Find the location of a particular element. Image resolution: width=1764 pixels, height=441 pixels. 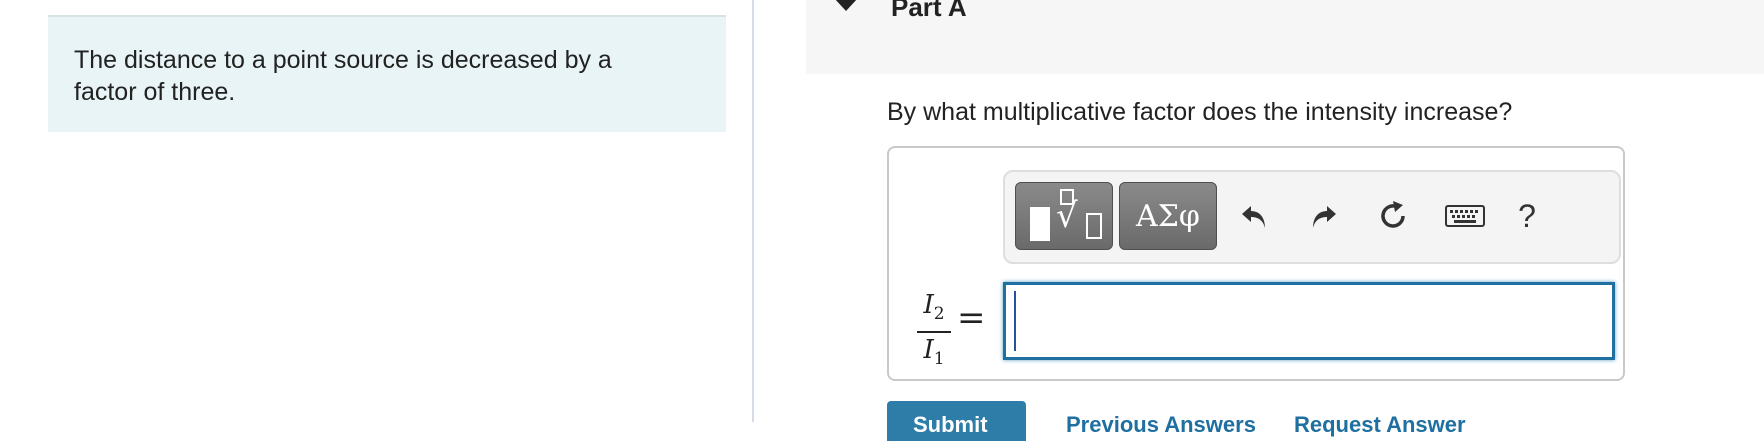

undo-icon is located at coordinates (1253, 217).